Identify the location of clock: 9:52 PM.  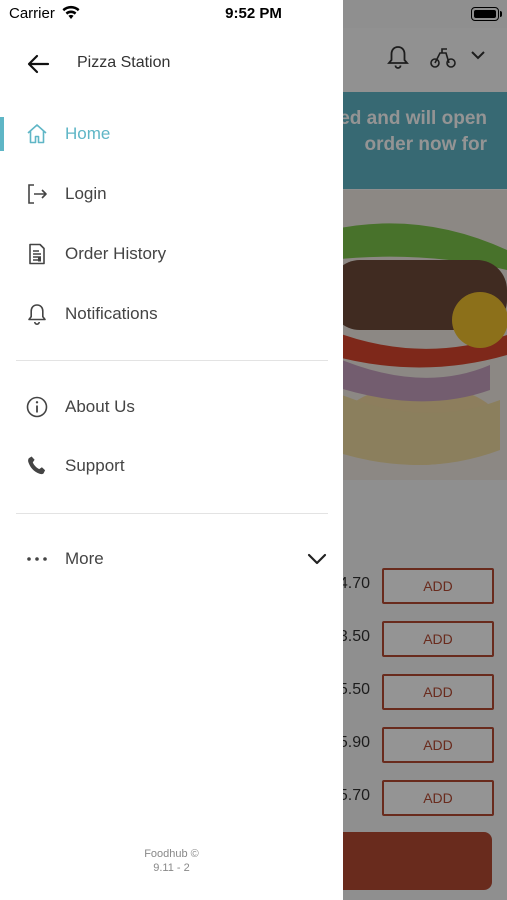
(253, 13).